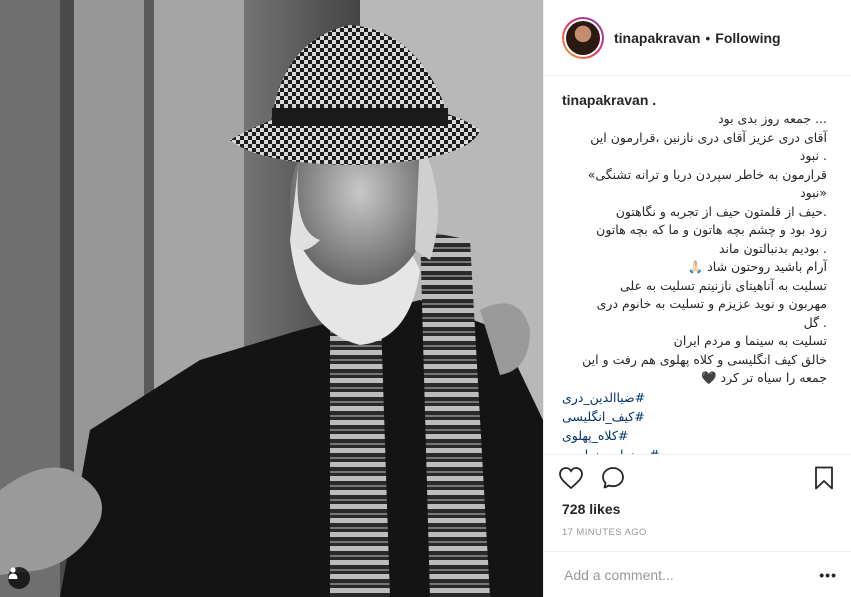 Image resolution: width=851 pixels, height=597 pixels. What do you see at coordinates (815, 322) in the screenshot?
I see `caption-line: . گل` at bounding box center [815, 322].